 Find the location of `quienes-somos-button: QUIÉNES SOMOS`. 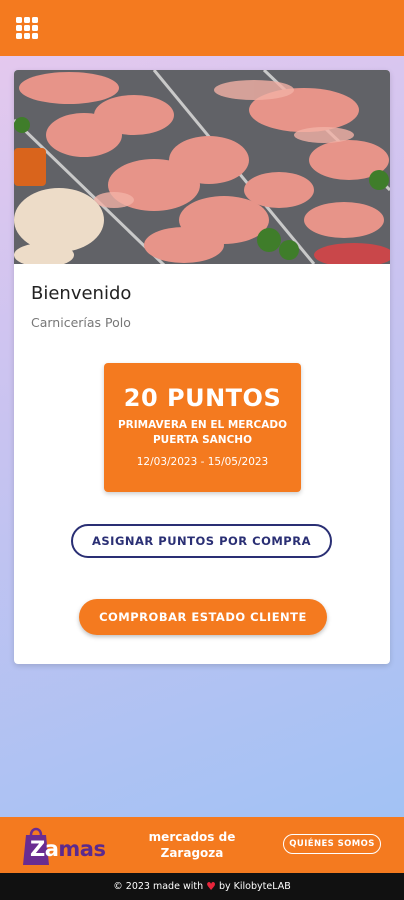

quienes-somos-button: QUIÉNES SOMOS is located at coordinates (332, 844).